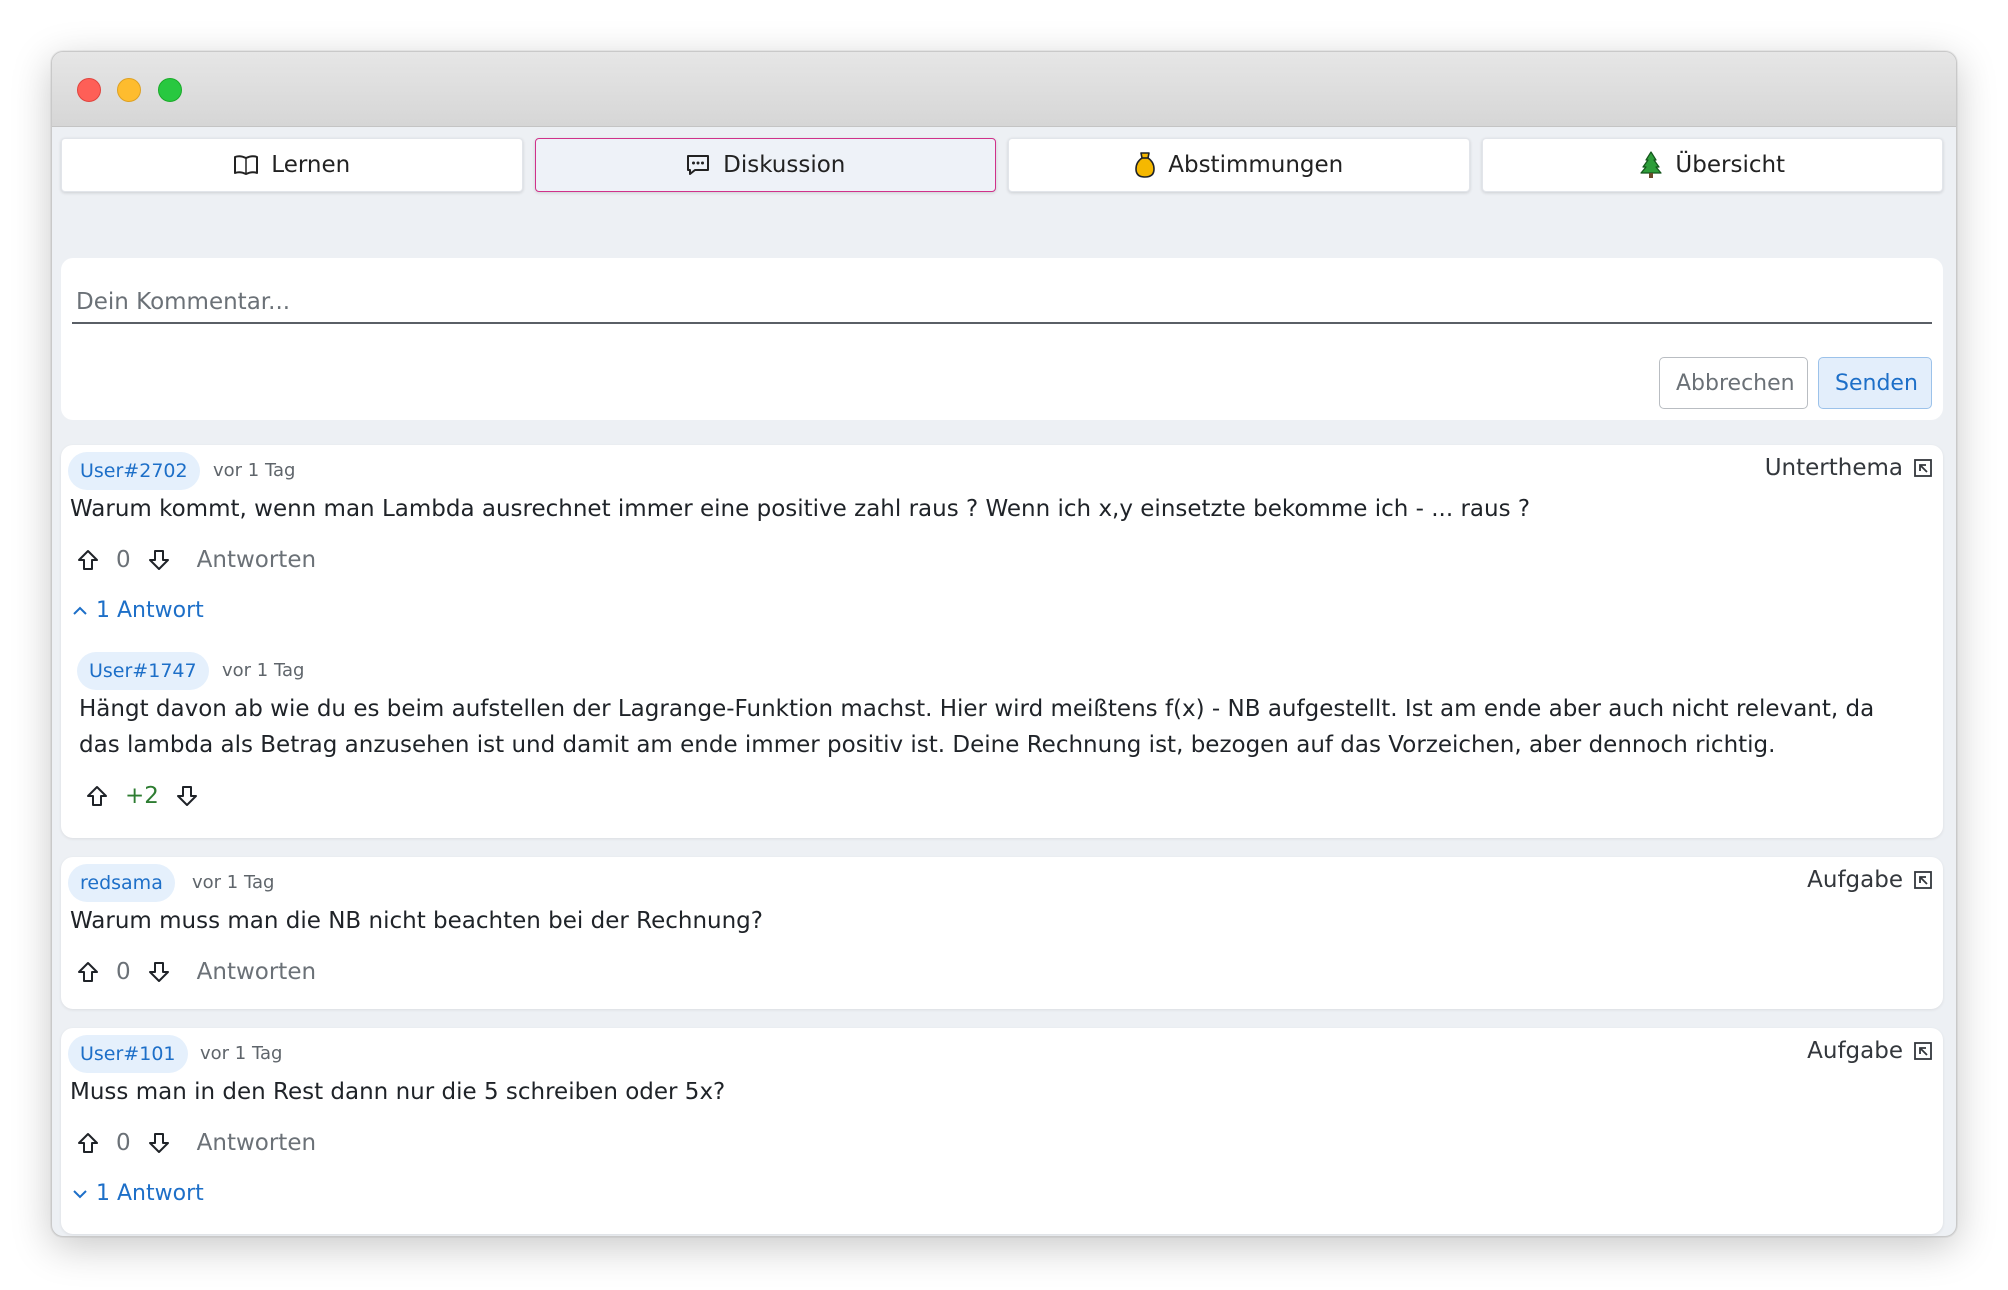 Image resolution: width=2008 pixels, height=1290 pixels. I want to click on tab-bar: Lernen Diskussion Abstimmungen Übersicht, so click(1002, 165).